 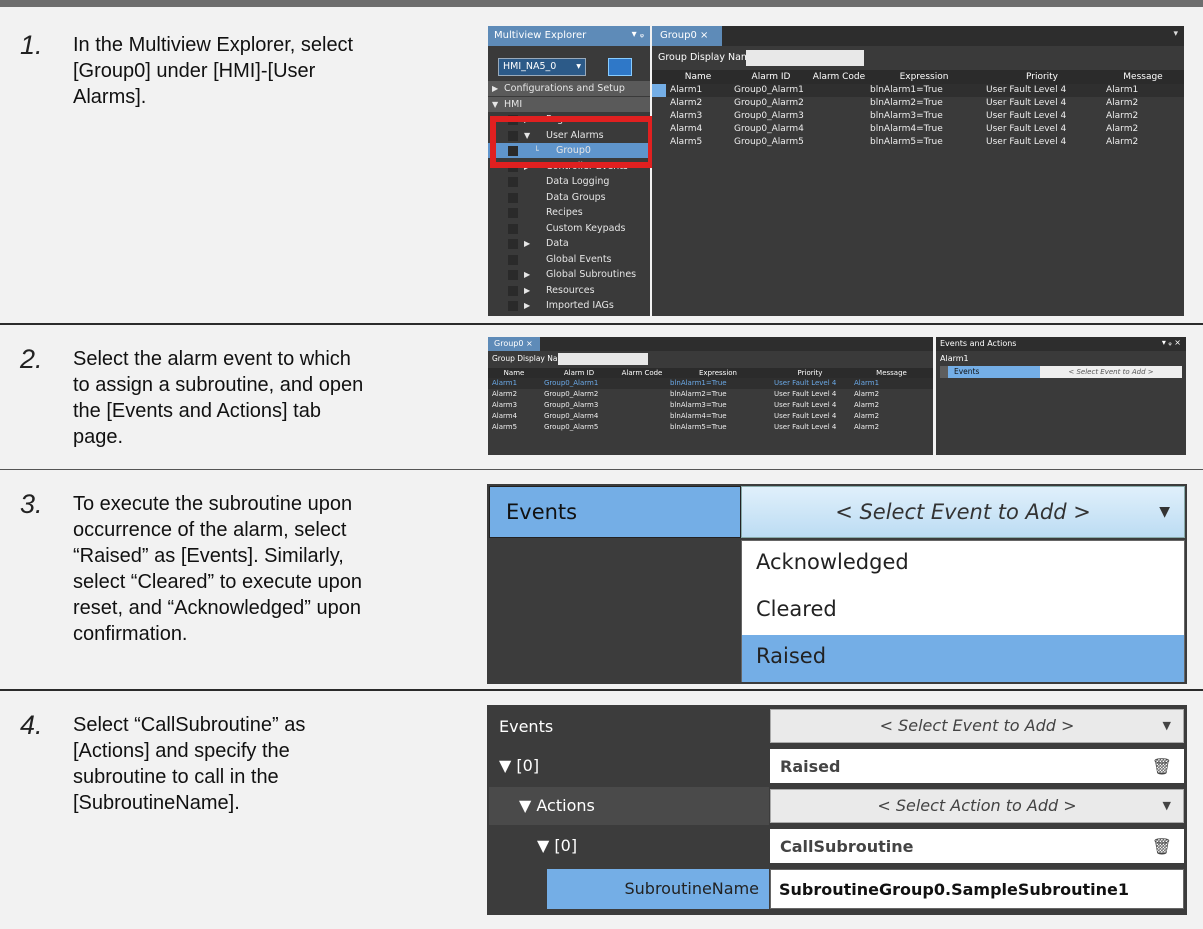 What do you see at coordinates (954, 358) in the screenshot?
I see `panel-subtitle: Alarm1` at bounding box center [954, 358].